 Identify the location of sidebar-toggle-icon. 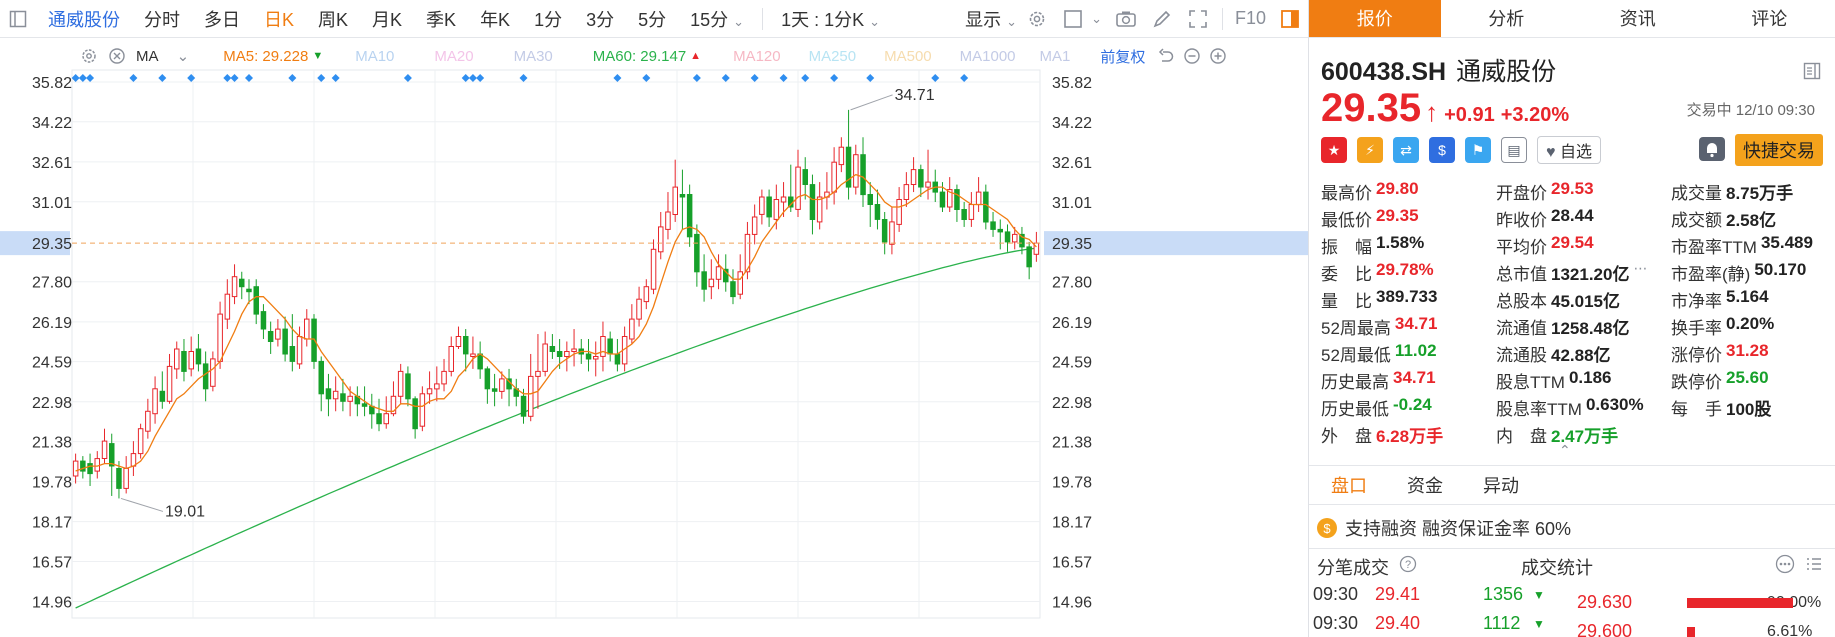
(18, 19).